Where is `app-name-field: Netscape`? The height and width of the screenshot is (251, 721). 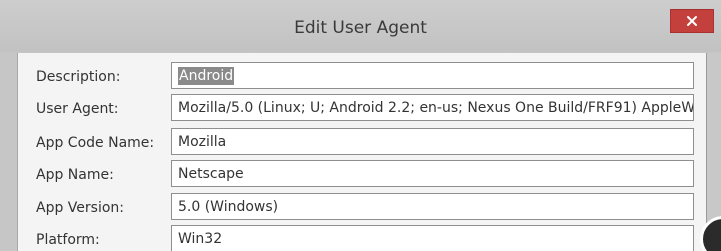 app-name-field: Netscape is located at coordinates (432, 173).